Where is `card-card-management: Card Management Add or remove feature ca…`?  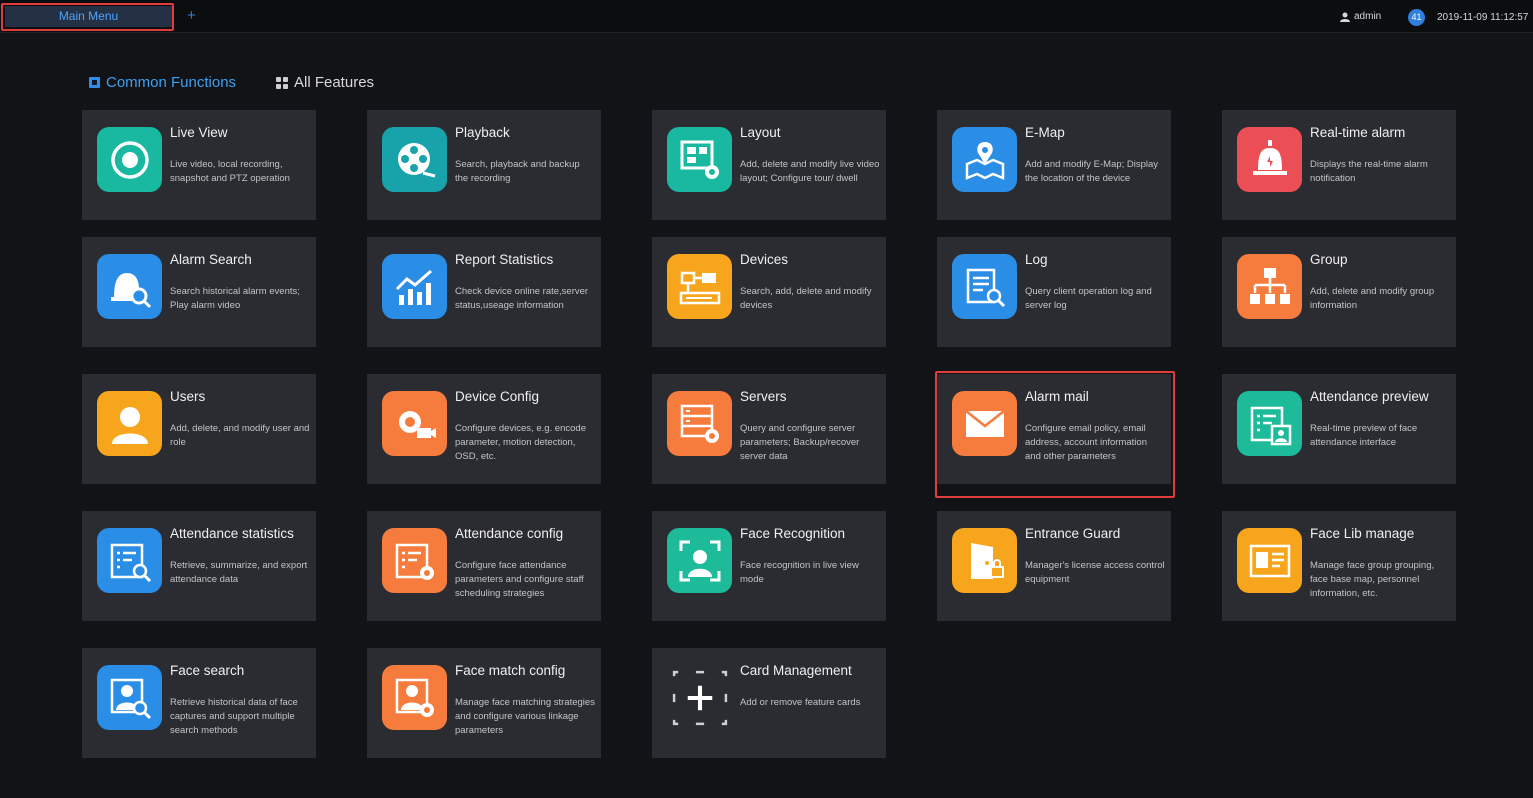
card-card-management: Card Management Add or remove feature ca… is located at coordinates (769, 703).